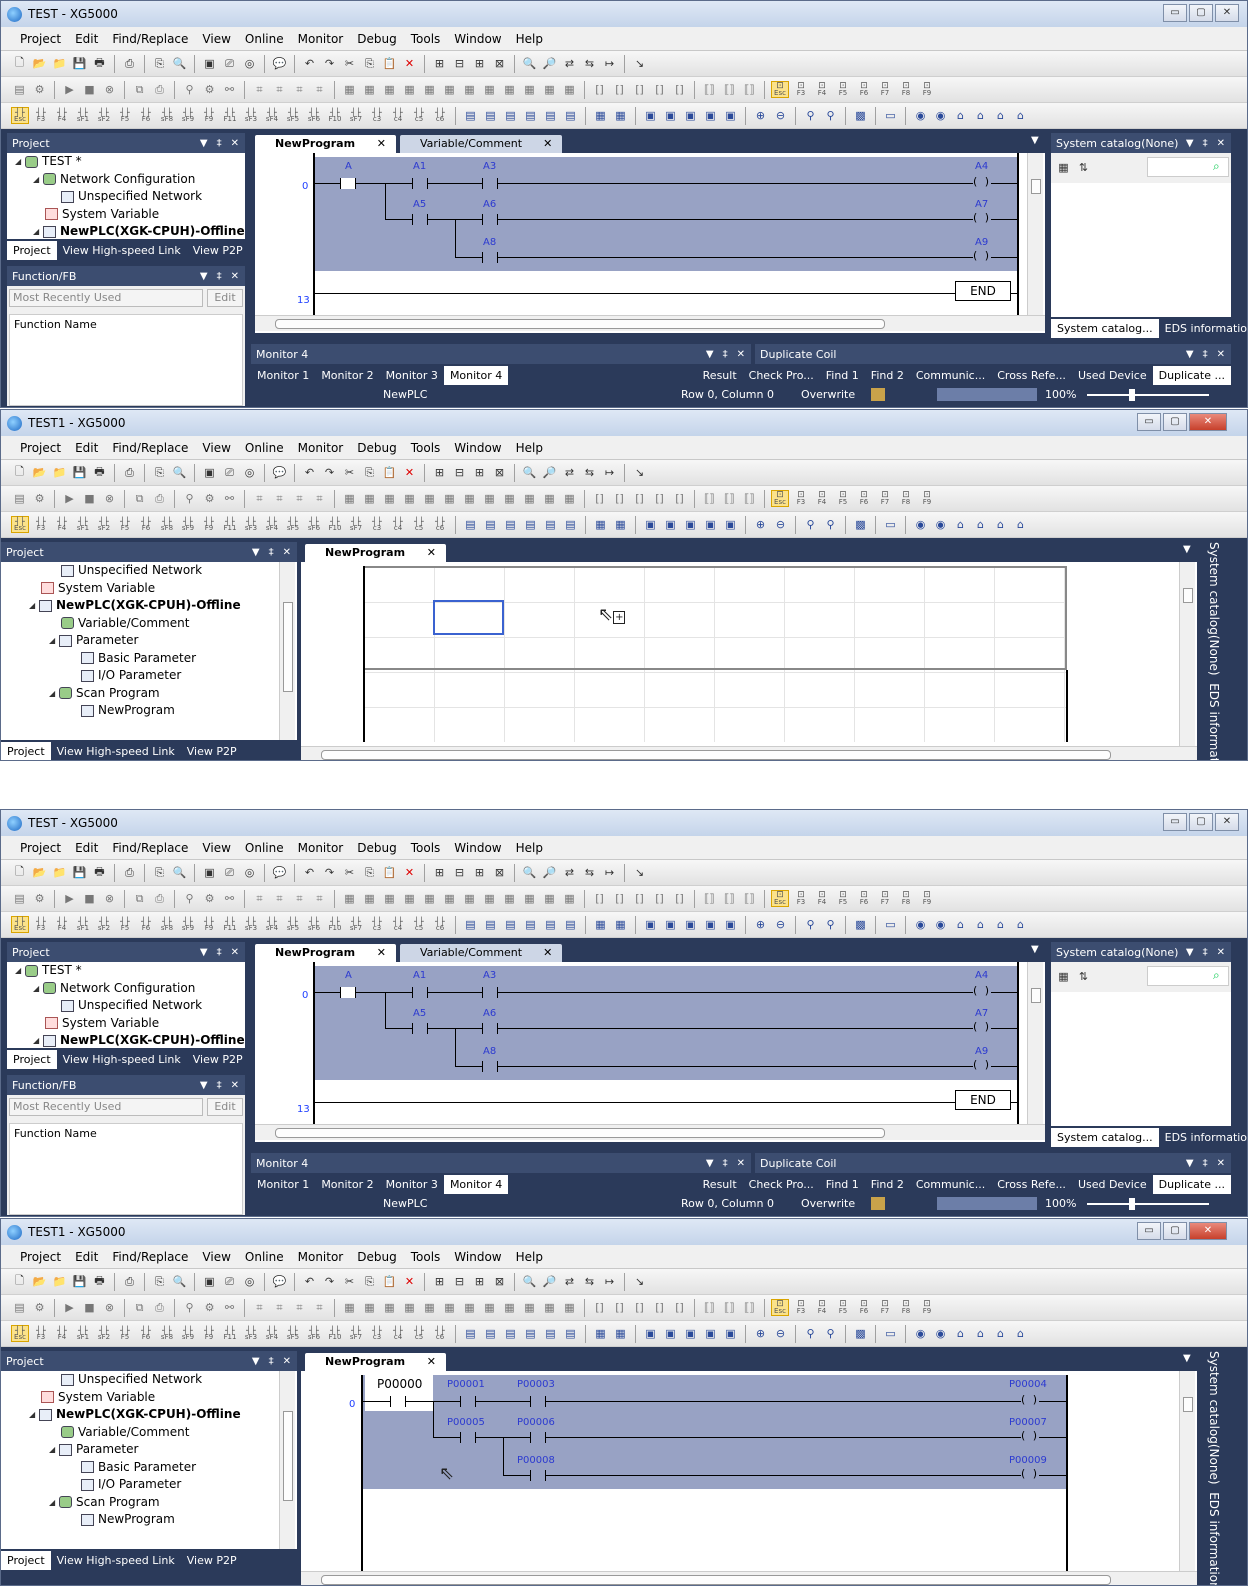 The width and height of the screenshot is (1248, 1586). What do you see at coordinates (749, 89) in the screenshot?
I see `online-tool-icon: ⟦⟧` at bounding box center [749, 89].